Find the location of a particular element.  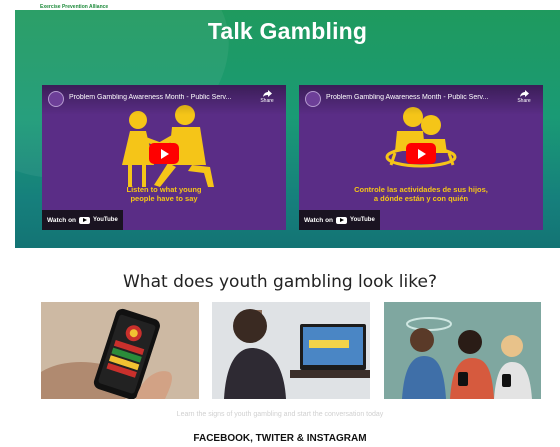

caption-line: people have to say is located at coordinates (164, 198).